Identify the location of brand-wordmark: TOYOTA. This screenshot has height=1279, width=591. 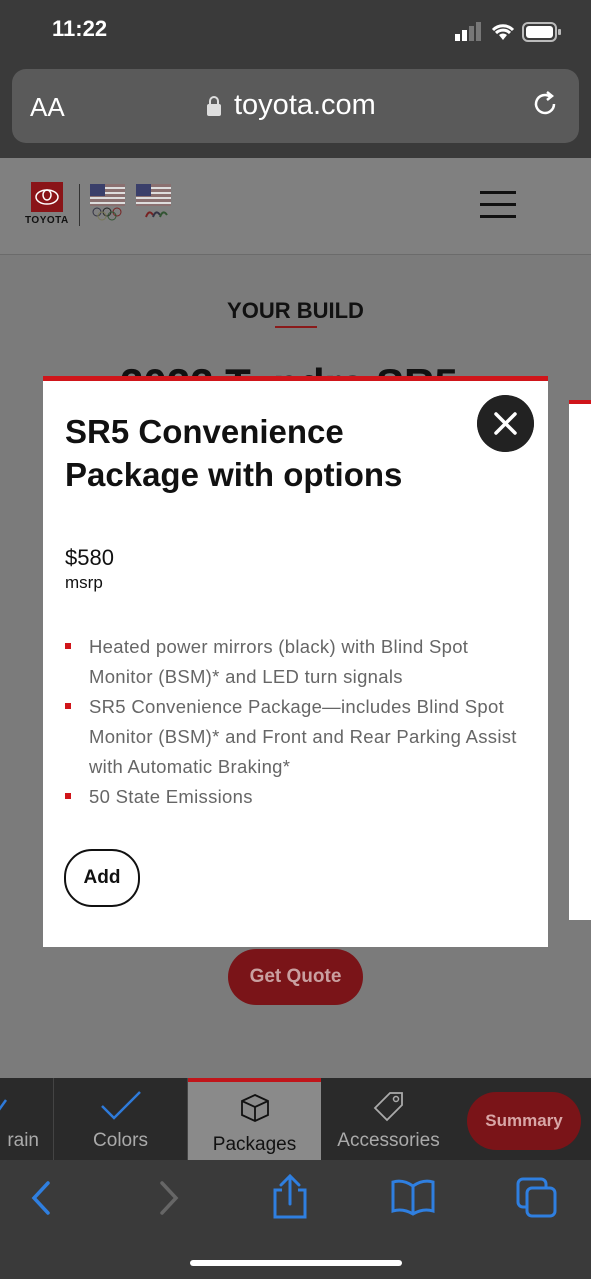
(47, 220).